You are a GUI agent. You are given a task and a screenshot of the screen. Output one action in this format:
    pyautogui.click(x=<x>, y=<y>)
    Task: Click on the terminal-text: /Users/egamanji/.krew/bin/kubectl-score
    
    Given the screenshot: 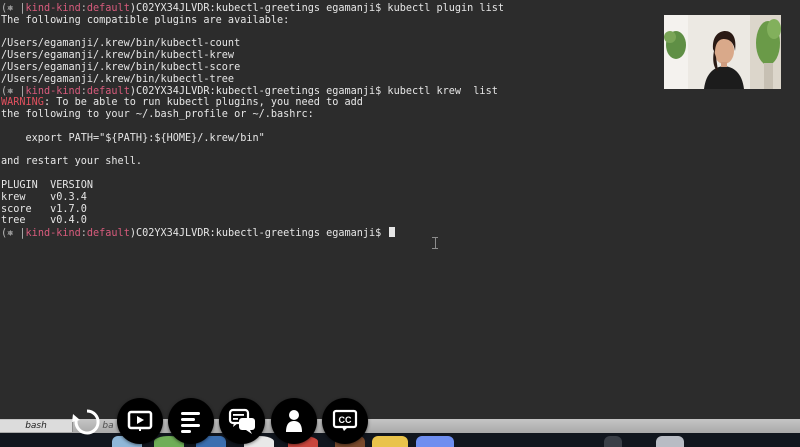 What is the action you would take?
    pyautogui.click(x=121, y=67)
    